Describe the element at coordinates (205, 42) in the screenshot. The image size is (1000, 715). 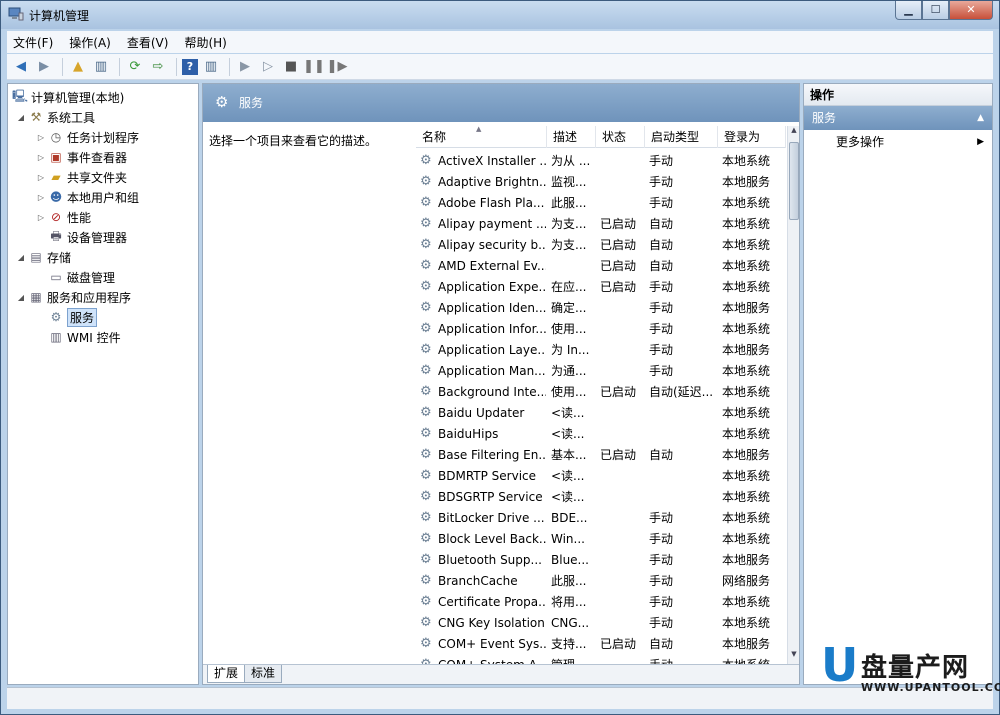
I see `menu-help: 帮助(H)` at that location.